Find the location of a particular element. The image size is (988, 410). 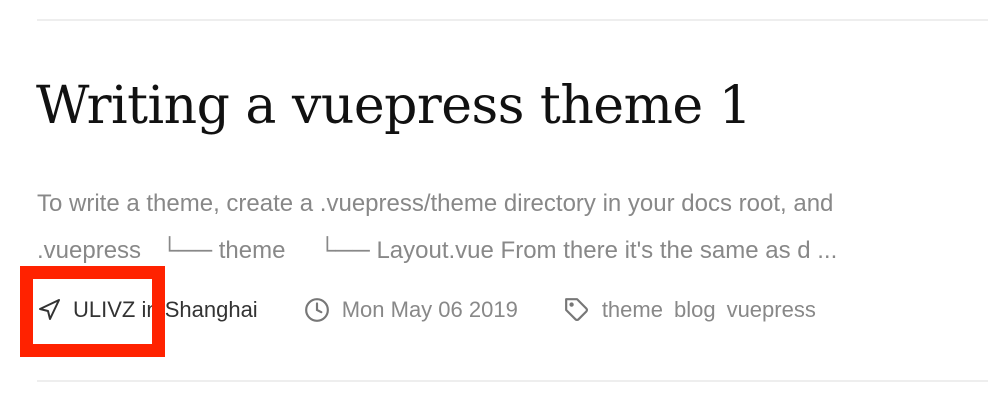

tag-link: blog is located at coordinates (695, 310).